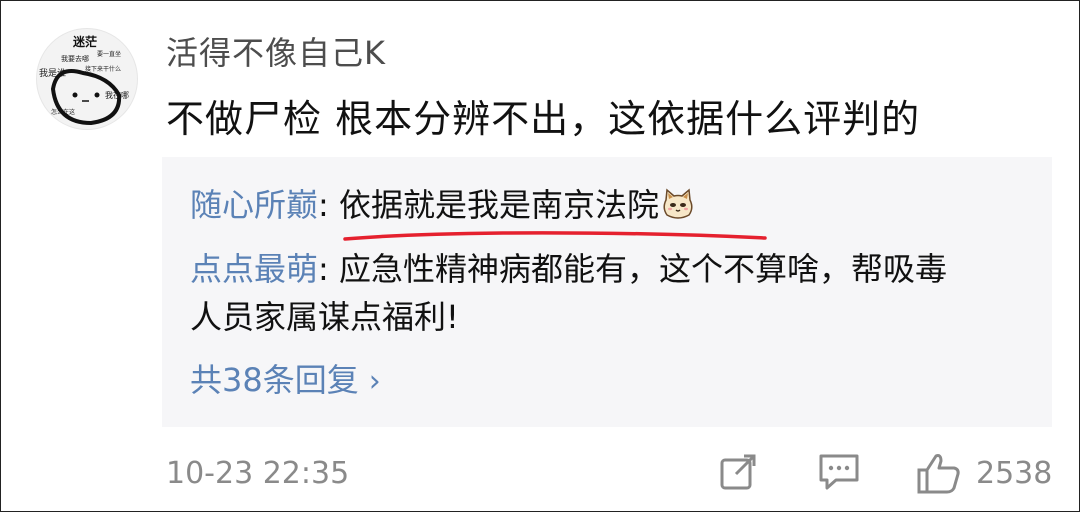 The image size is (1080, 512). I want to click on avatar-text: 要一直坐, so click(109, 54).